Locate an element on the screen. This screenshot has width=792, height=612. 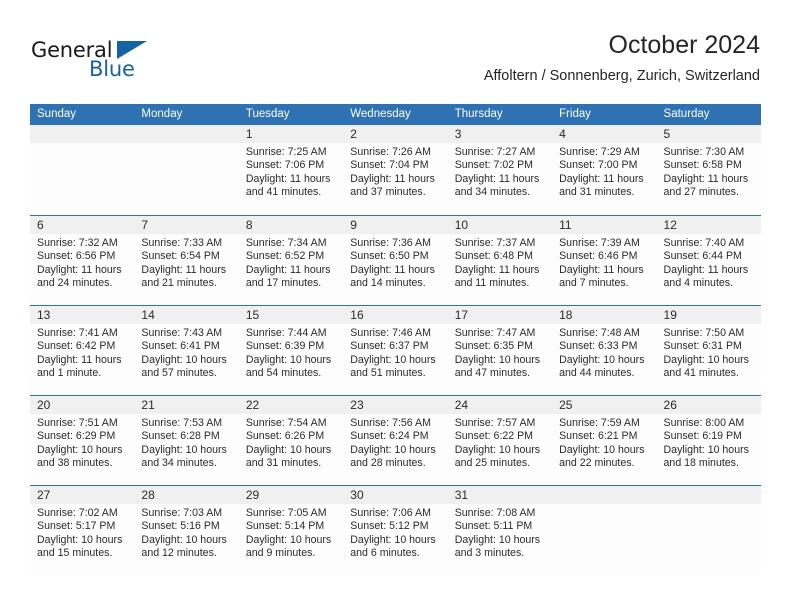
day-detail-line: and 37 minutes. is located at coordinates (388, 192).